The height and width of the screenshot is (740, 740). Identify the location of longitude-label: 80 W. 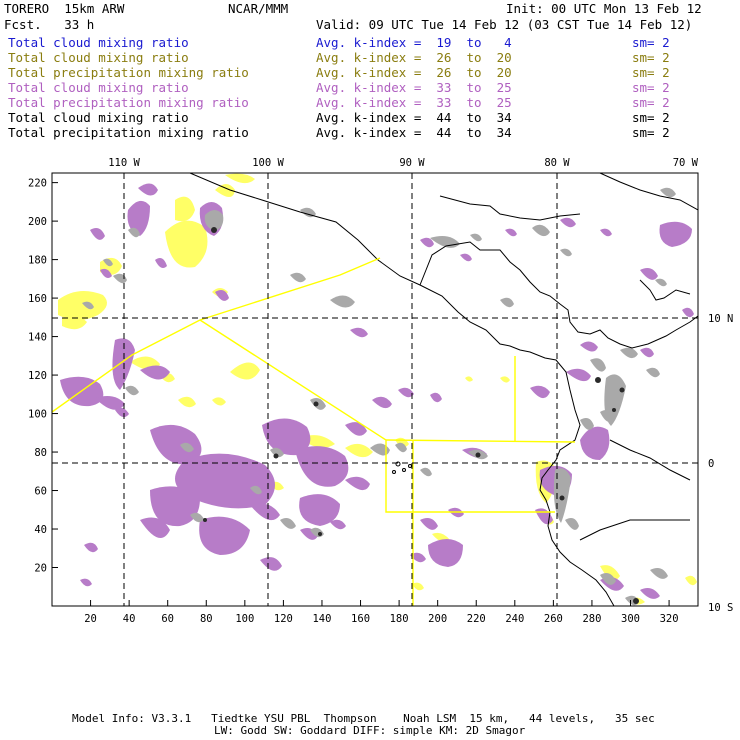
(557, 163).